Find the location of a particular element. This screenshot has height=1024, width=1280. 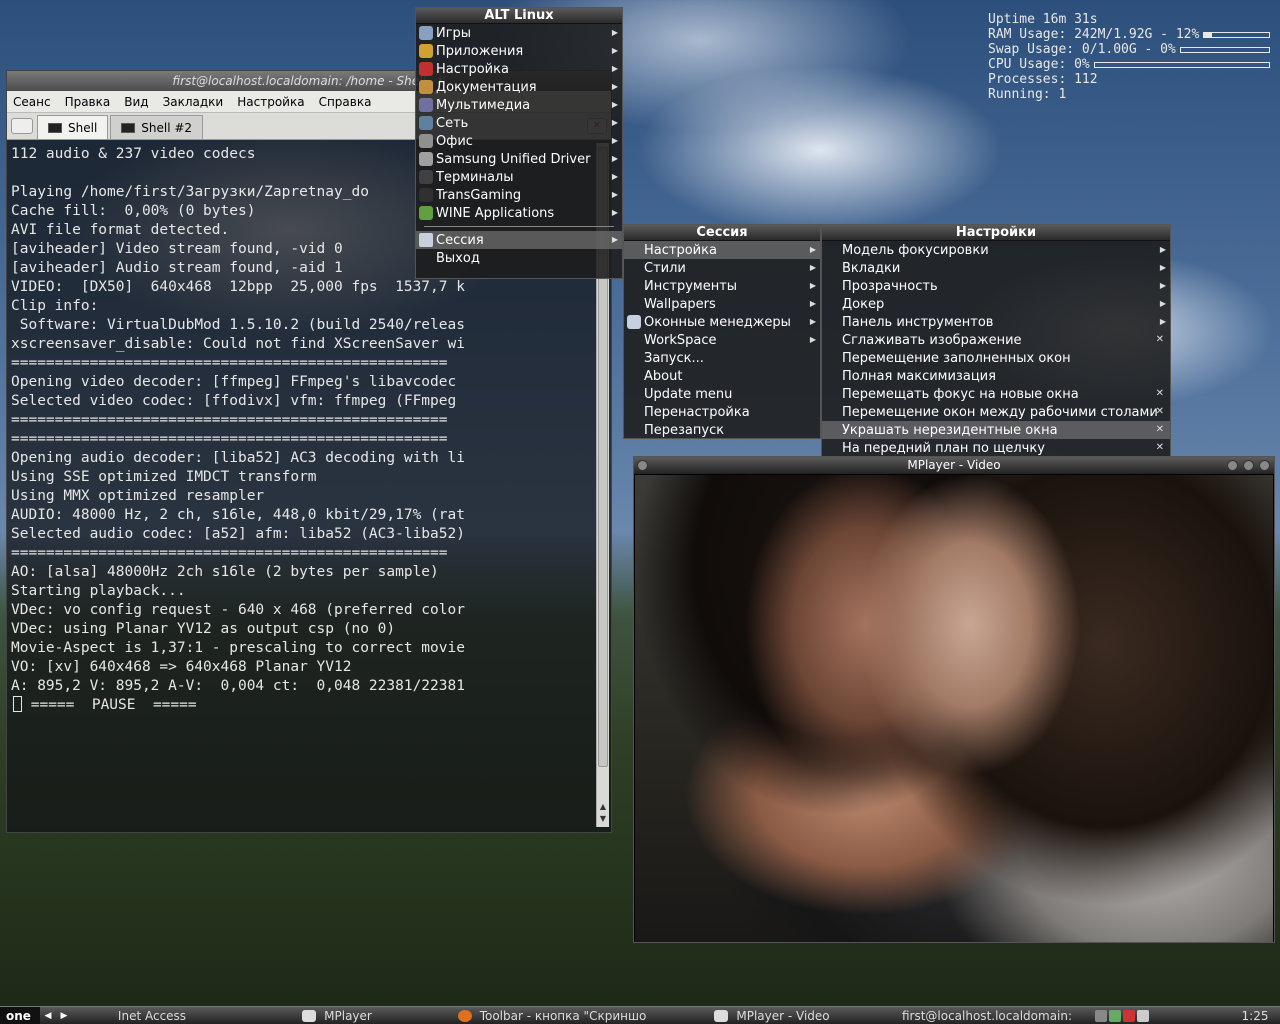

menu-item-games: Игры ▶ is located at coordinates (519, 33).